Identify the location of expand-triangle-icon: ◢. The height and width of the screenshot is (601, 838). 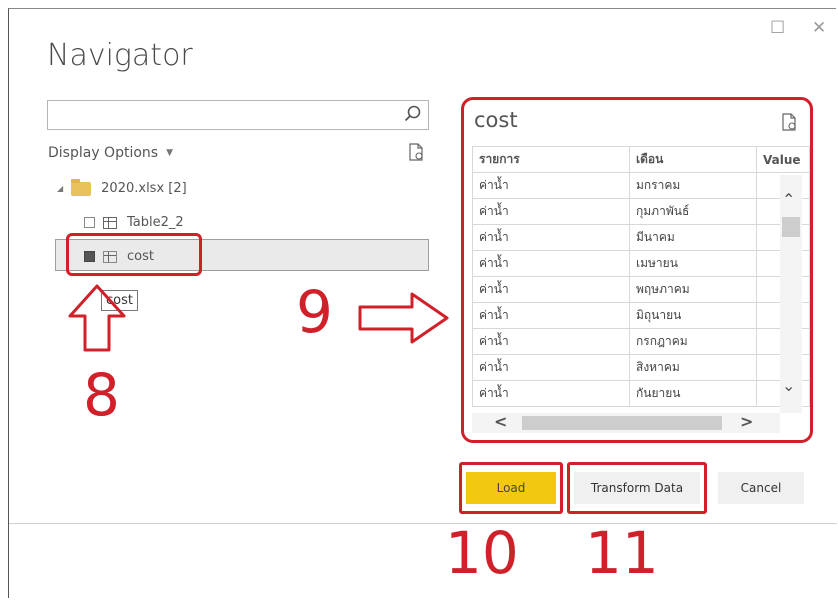
(60, 188).